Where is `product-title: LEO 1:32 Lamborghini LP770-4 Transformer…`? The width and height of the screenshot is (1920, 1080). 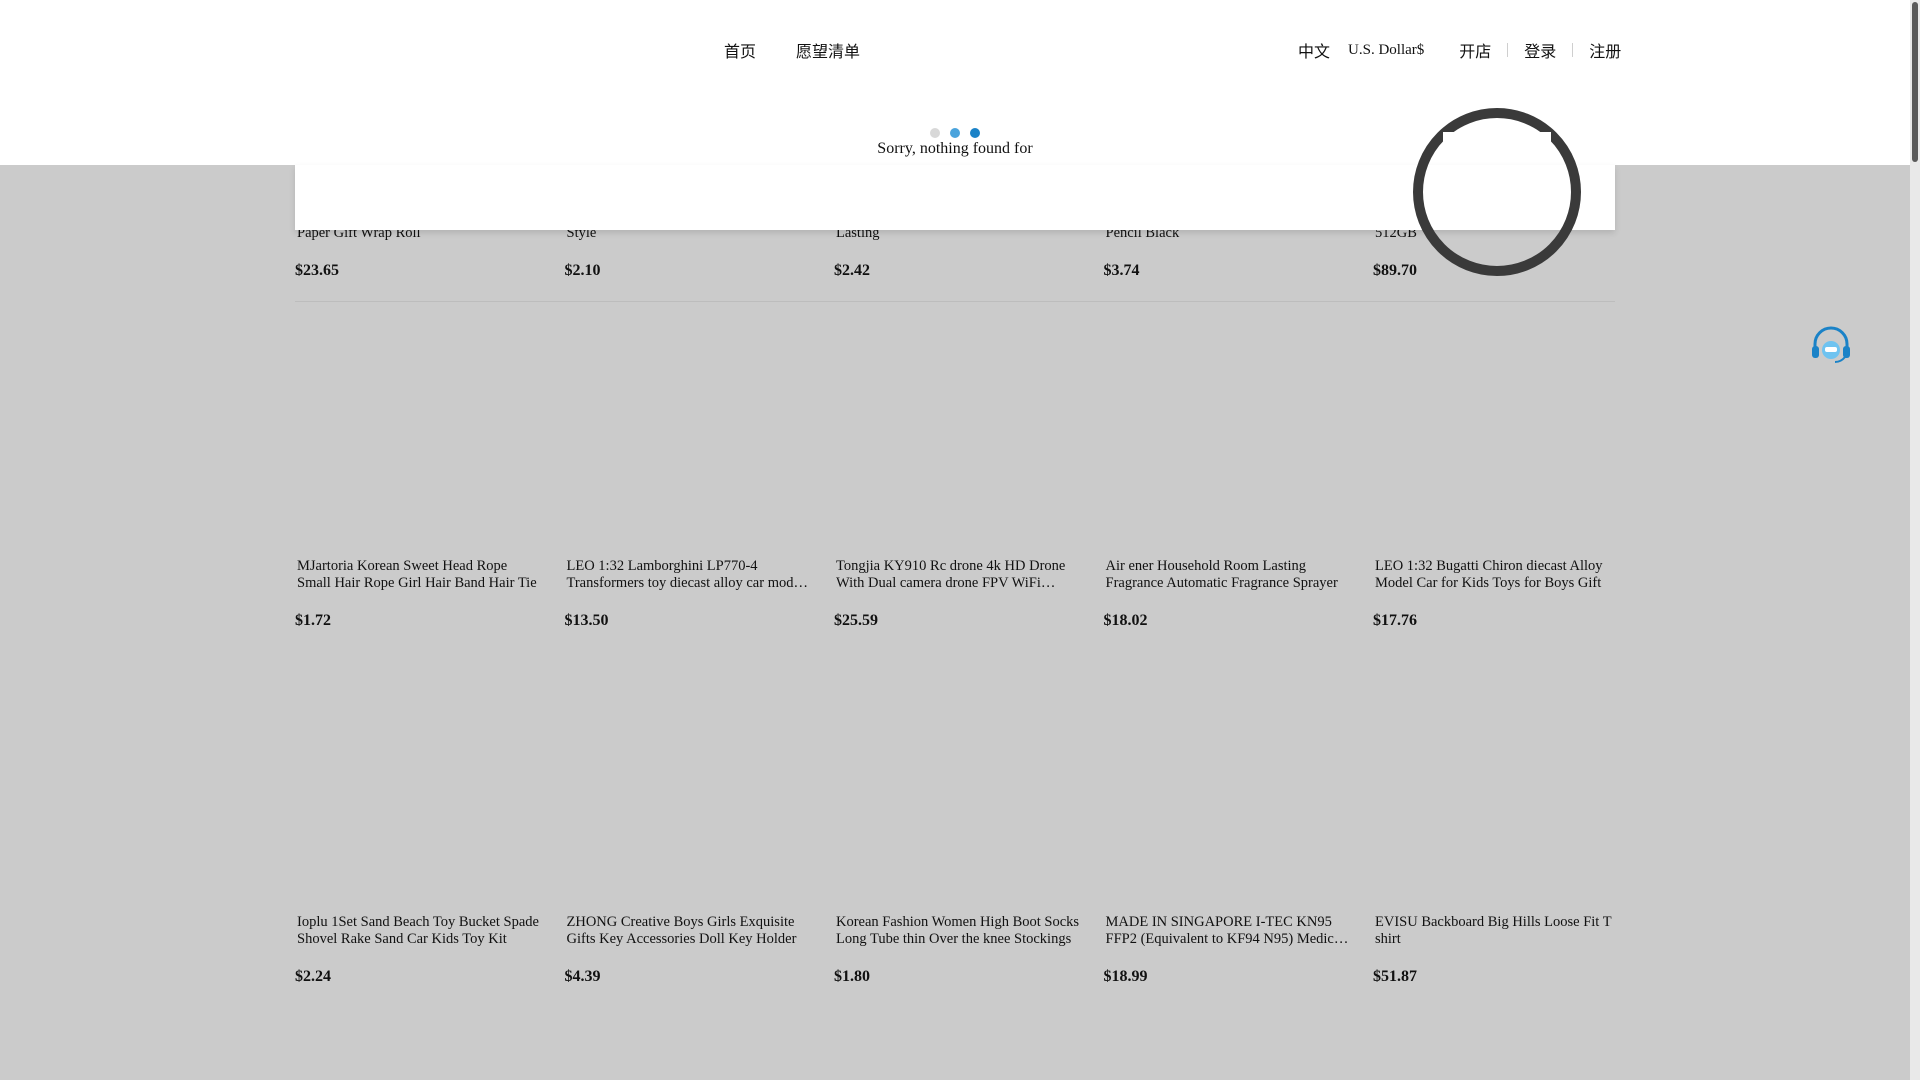
product-title: LEO 1:32 Lamborghini LP770-4 Transformer… is located at coordinates (689, 575).